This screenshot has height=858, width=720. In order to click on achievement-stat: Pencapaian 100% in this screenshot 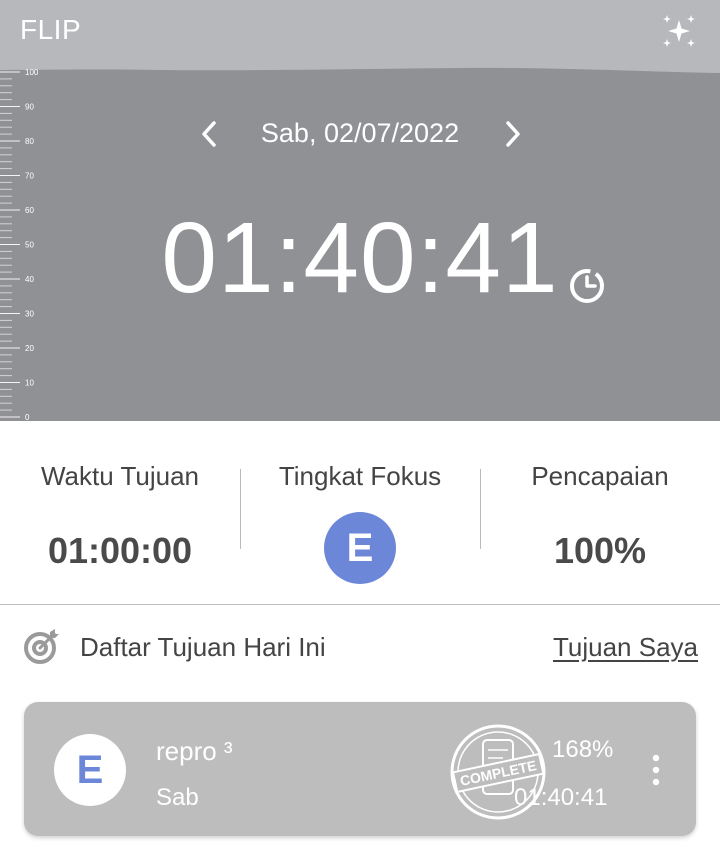, I will do `click(600, 516)`.